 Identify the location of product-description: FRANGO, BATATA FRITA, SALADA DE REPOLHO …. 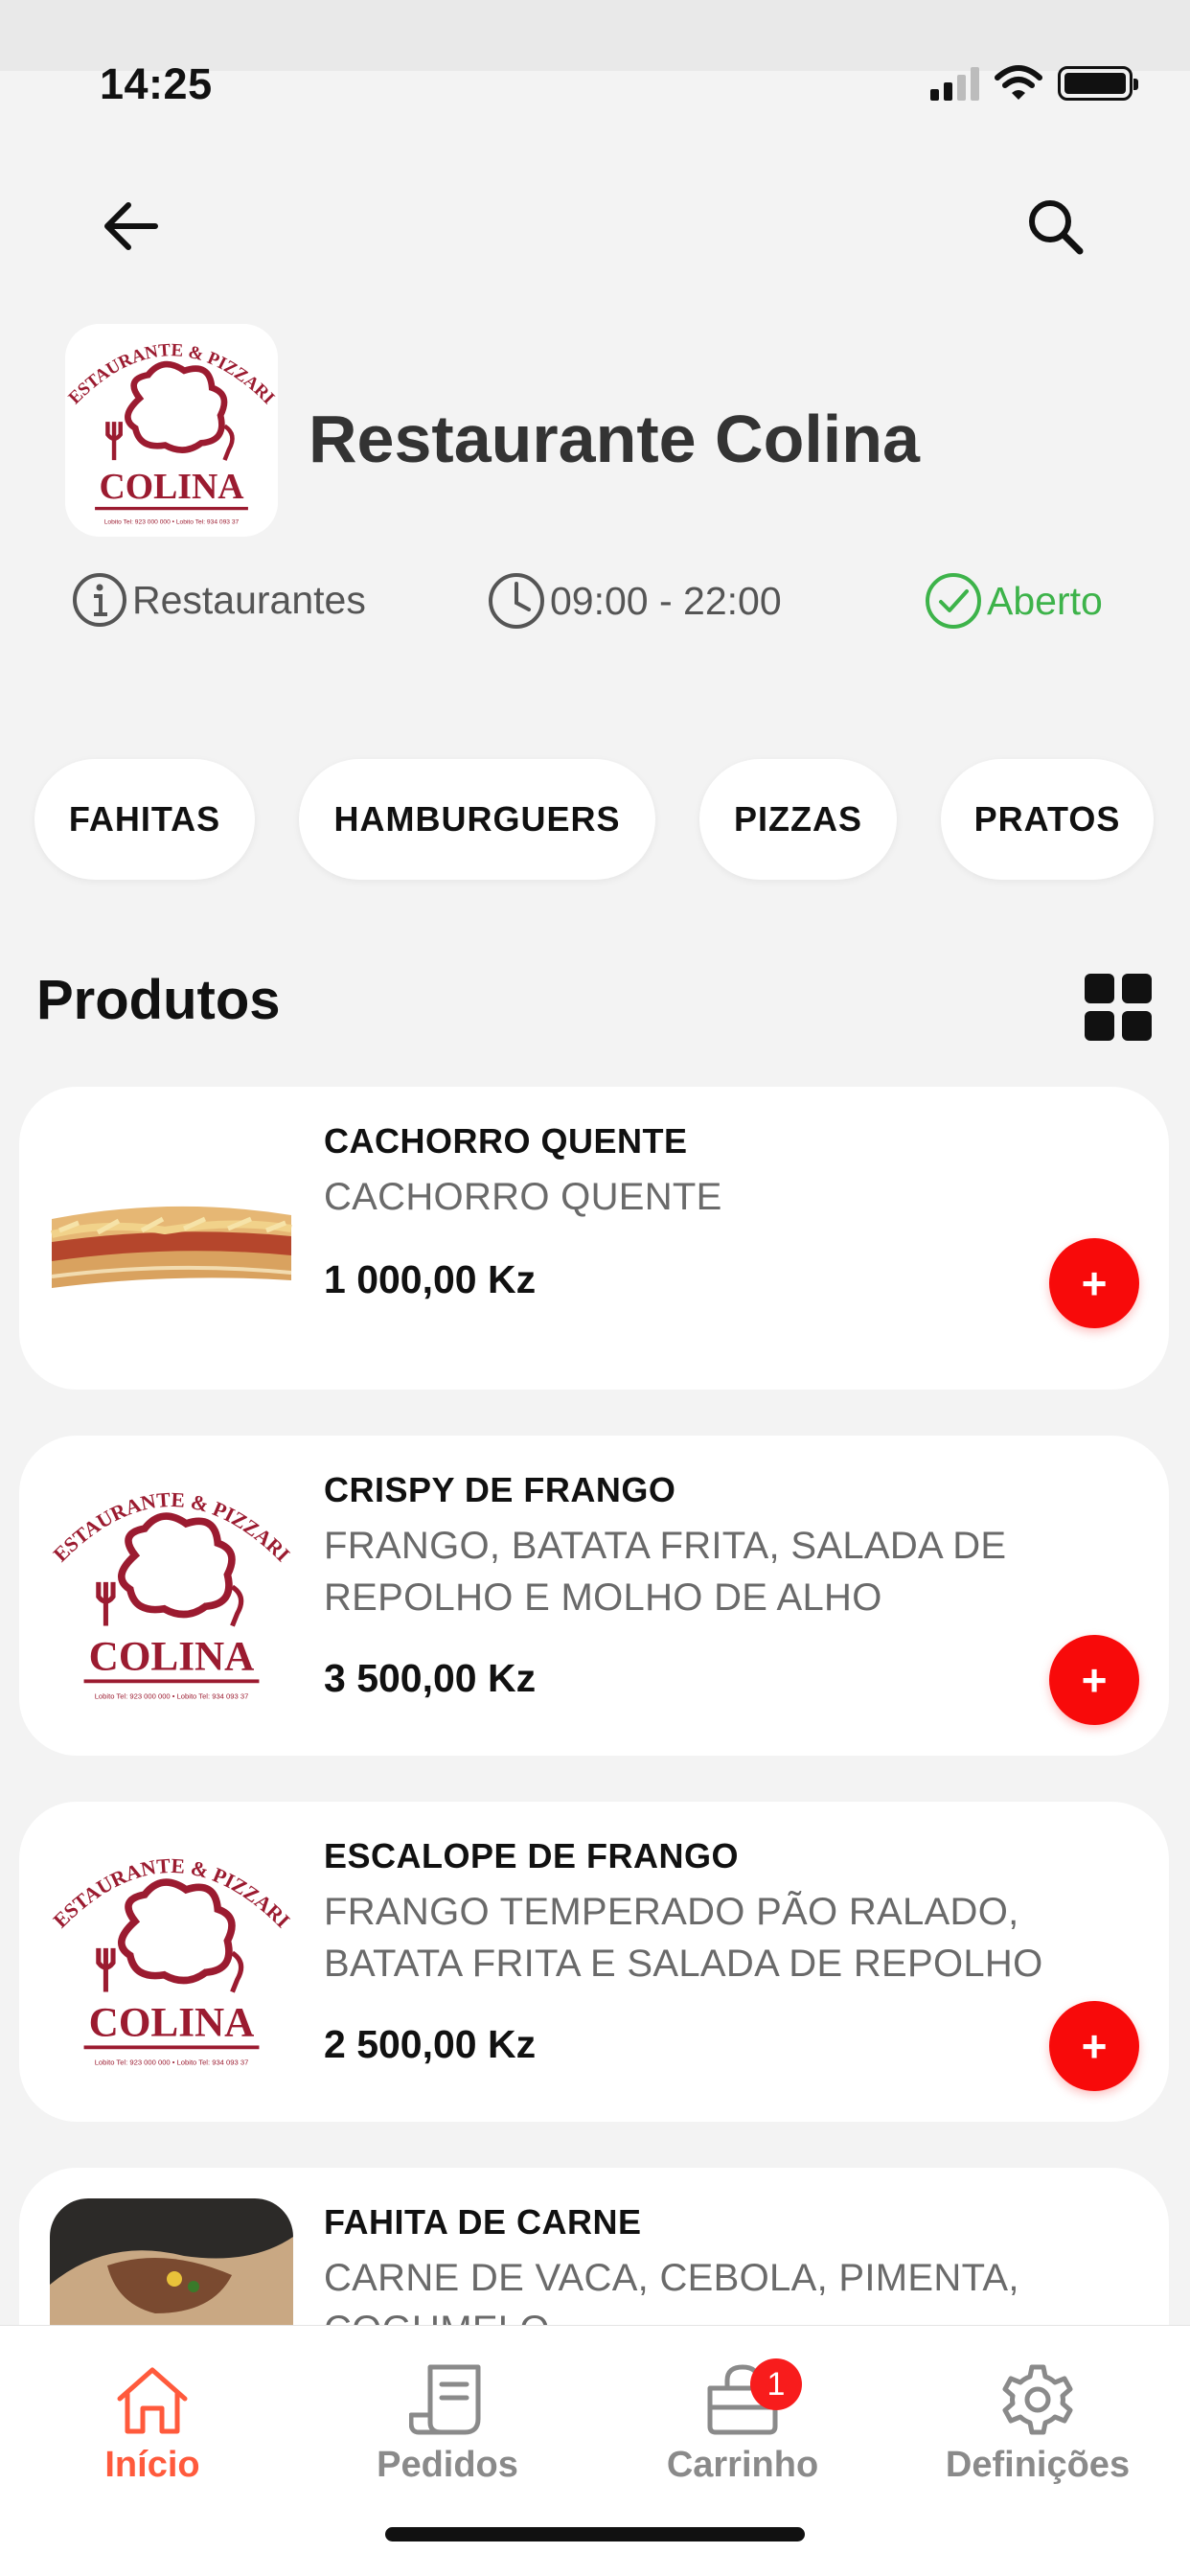
(666, 1572).